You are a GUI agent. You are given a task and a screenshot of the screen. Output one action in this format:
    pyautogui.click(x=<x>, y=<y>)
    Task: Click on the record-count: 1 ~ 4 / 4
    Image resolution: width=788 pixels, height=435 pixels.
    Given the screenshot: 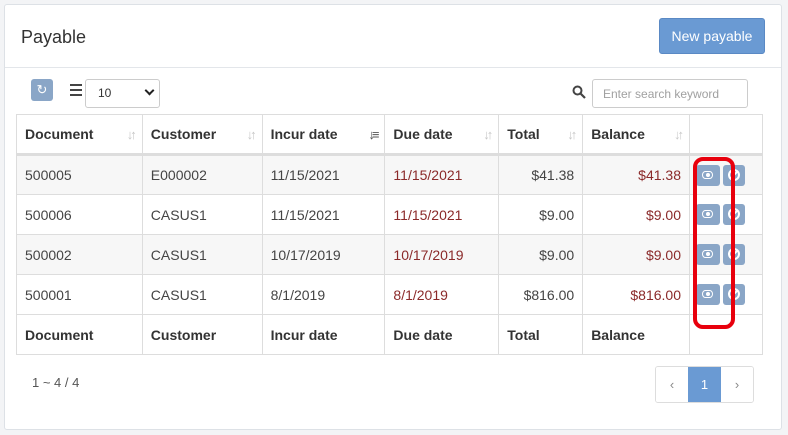 What is the action you would take?
    pyautogui.click(x=56, y=382)
    